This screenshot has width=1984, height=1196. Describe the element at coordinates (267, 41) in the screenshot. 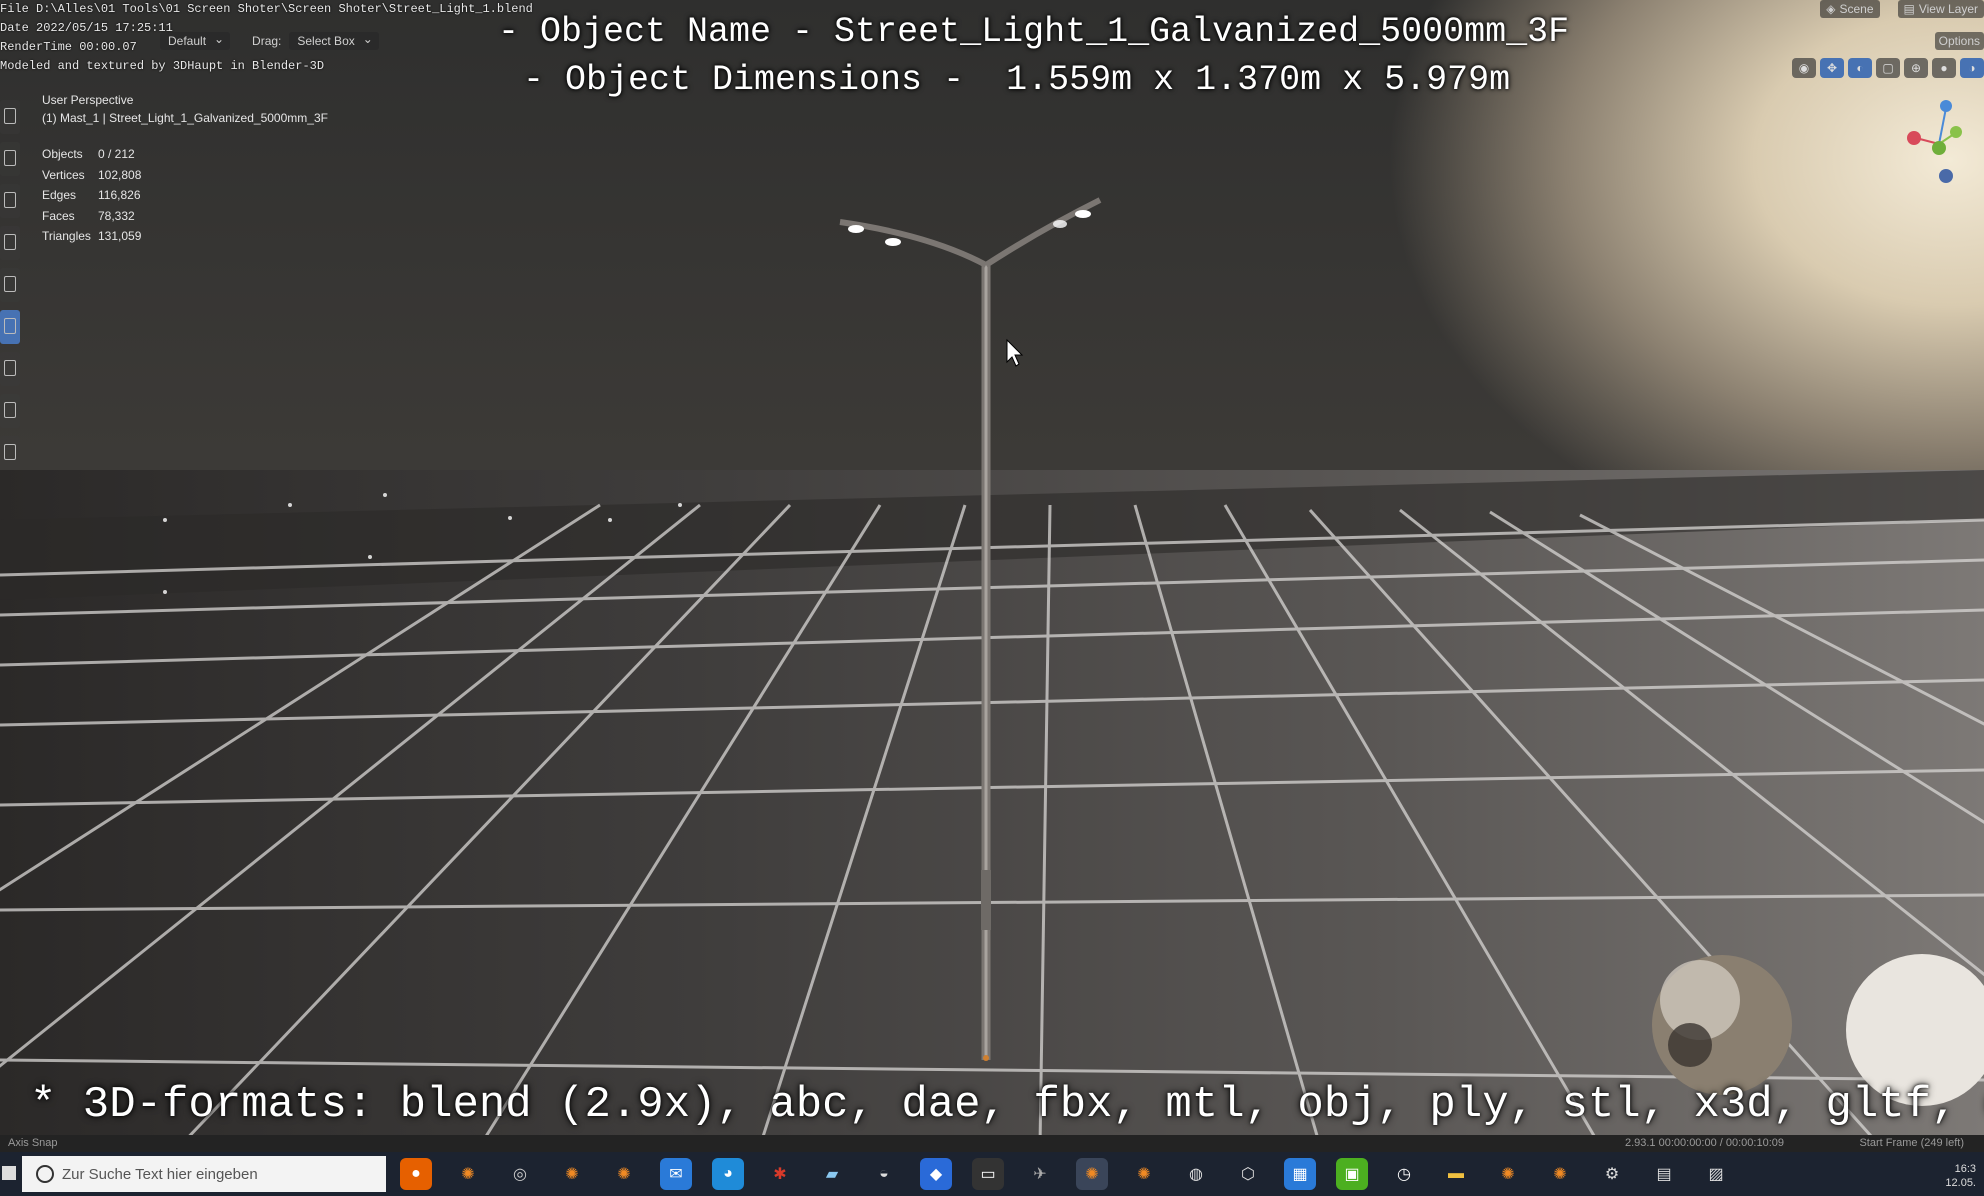

I see `drag-label: Drag:` at that location.